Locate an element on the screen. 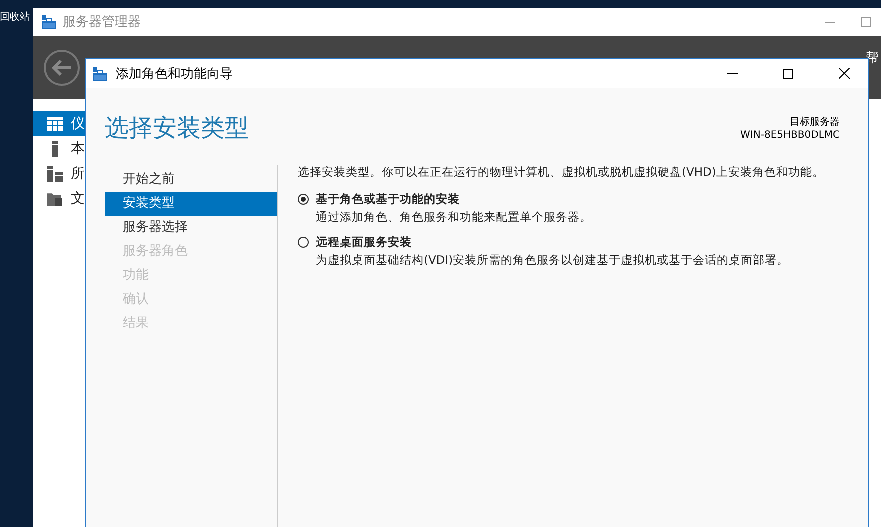  close-icon is located at coordinates (844, 73).